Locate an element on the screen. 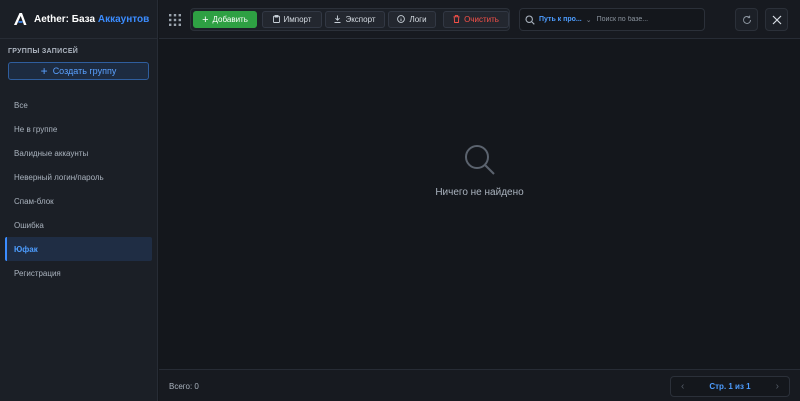 This screenshot has height=401, width=800. empty-state: Ничего не найдено is located at coordinates (479, 170).